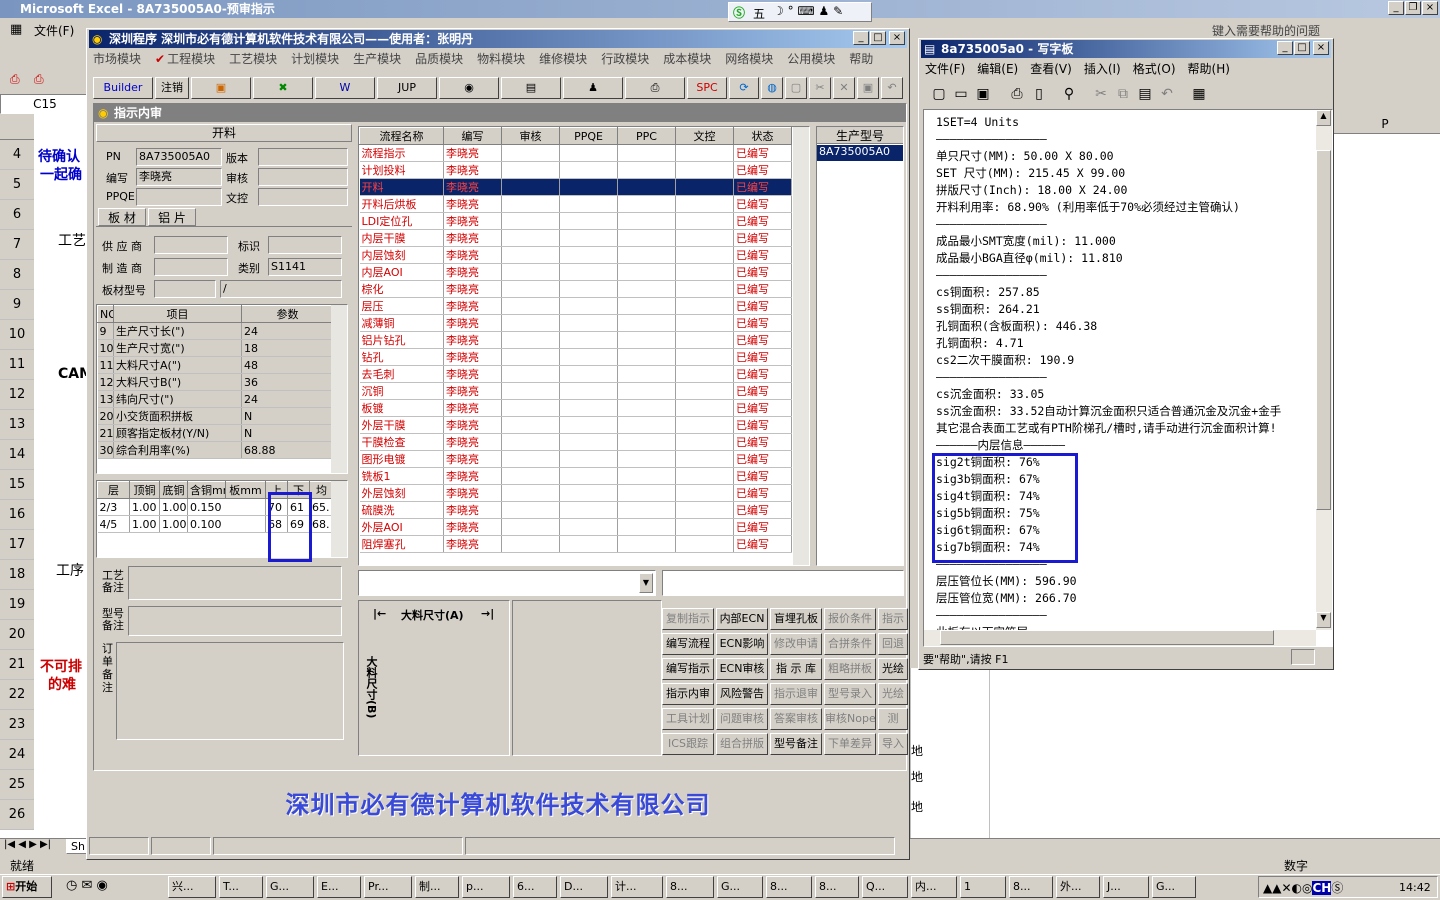 Image resolution: width=1440 pixels, height=900 pixels. I want to click on wordpad-vscrollbar: ▲ ▼, so click(1324, 370).